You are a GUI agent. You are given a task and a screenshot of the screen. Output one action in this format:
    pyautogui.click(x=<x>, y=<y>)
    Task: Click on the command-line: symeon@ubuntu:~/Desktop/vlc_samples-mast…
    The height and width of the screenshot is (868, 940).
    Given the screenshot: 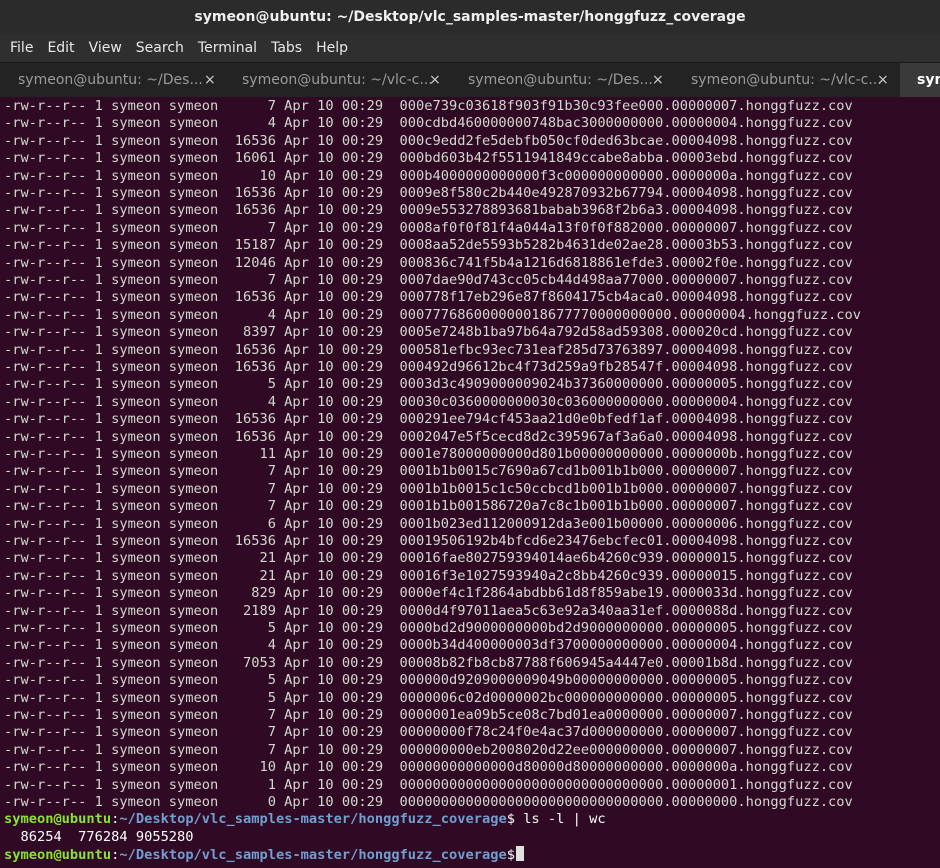 What is the action you would take?
    pyautogui.click(x=305, y=819)
    